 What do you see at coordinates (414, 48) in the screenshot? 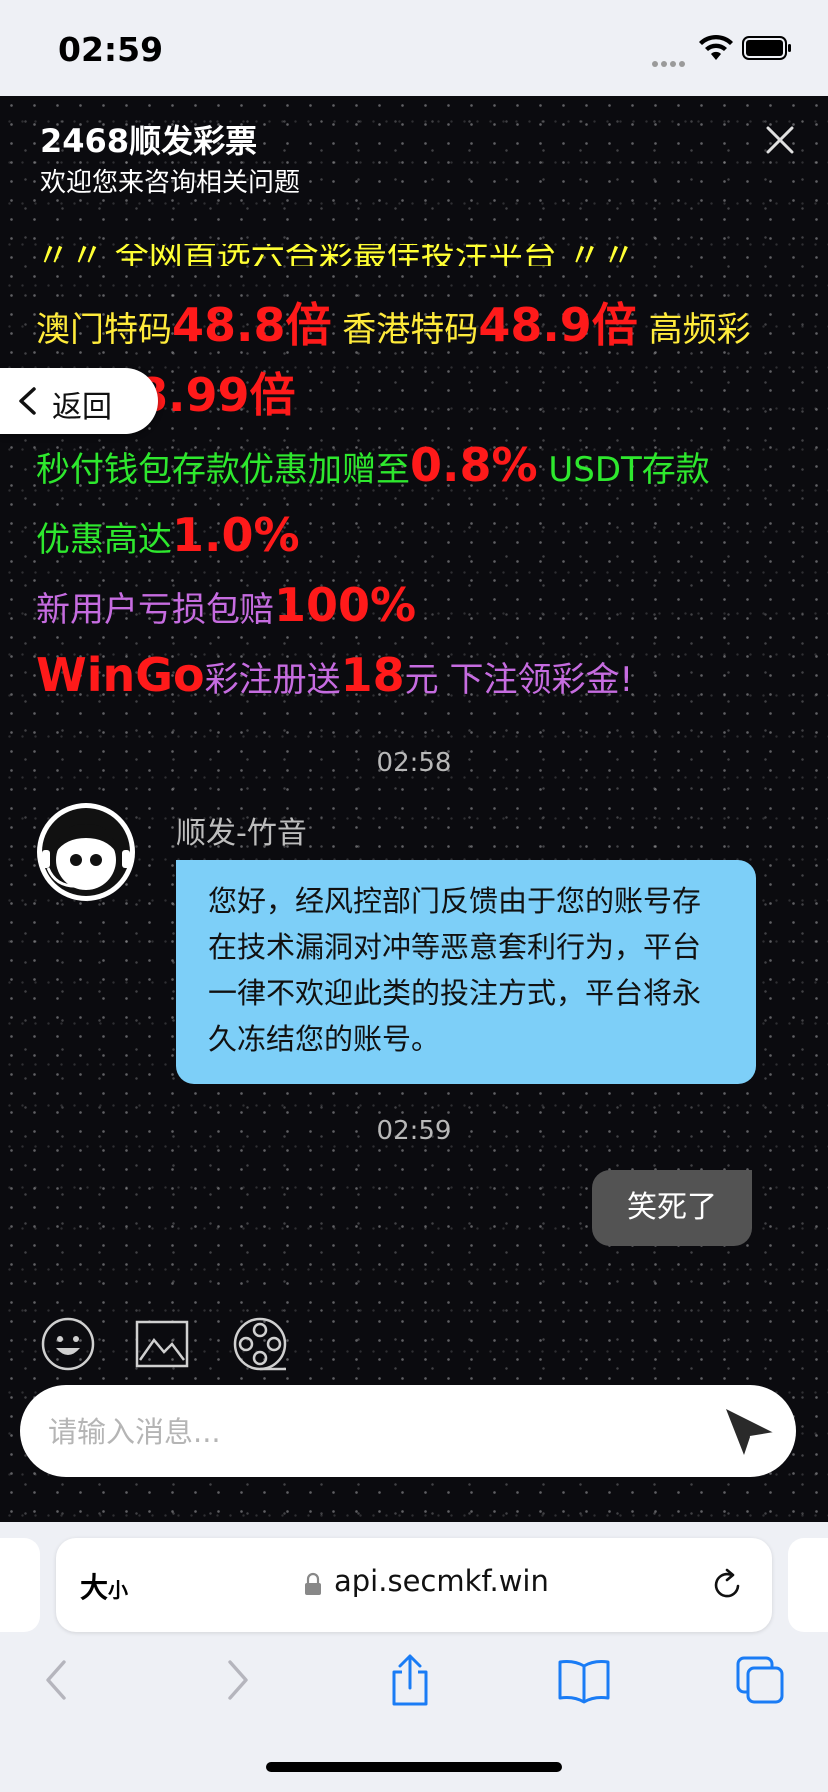
I see `status-bar: 02:59` at bounding box center [414, 48].